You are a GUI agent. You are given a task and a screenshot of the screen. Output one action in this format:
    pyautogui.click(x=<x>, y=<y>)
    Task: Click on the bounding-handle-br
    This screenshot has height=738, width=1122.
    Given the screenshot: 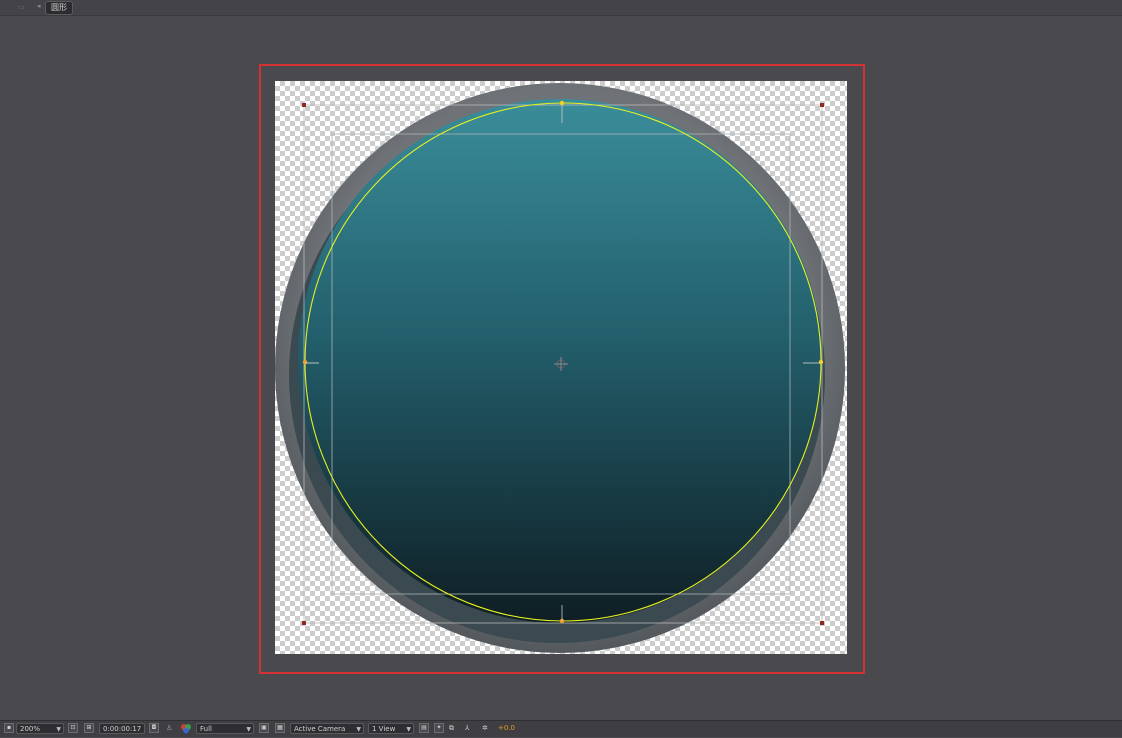 What is the action you would take?
    pyautogui.click(x=822, y=623)
    